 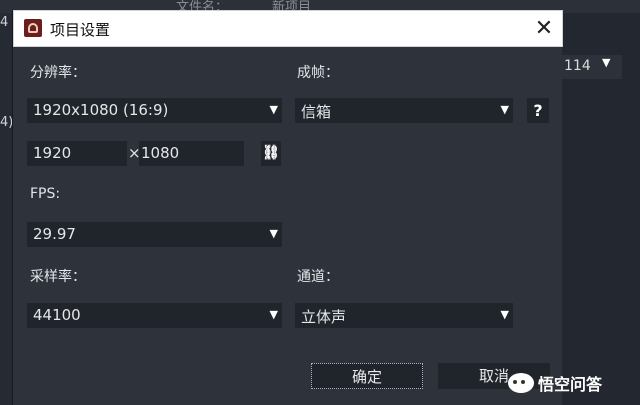 I want to click on link-icon: ⛓, so click(x=271, y=153).